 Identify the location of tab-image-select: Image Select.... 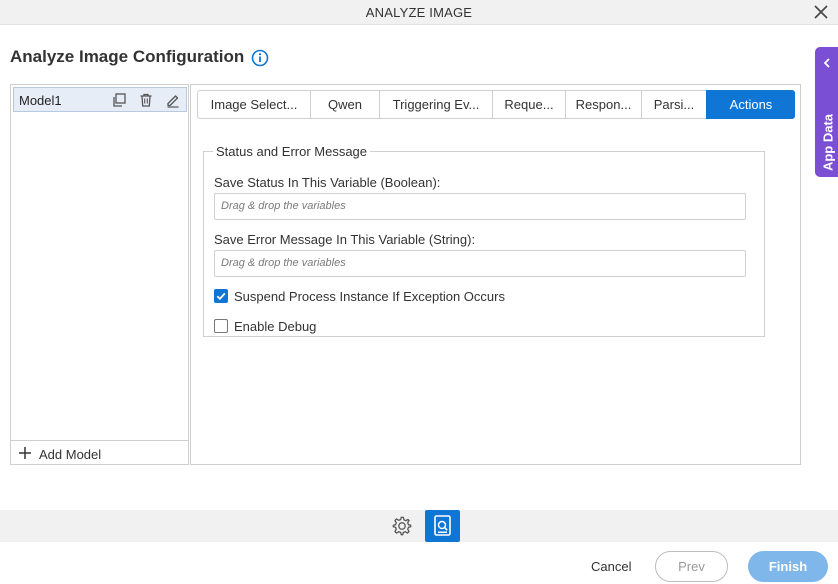
(253, 104).